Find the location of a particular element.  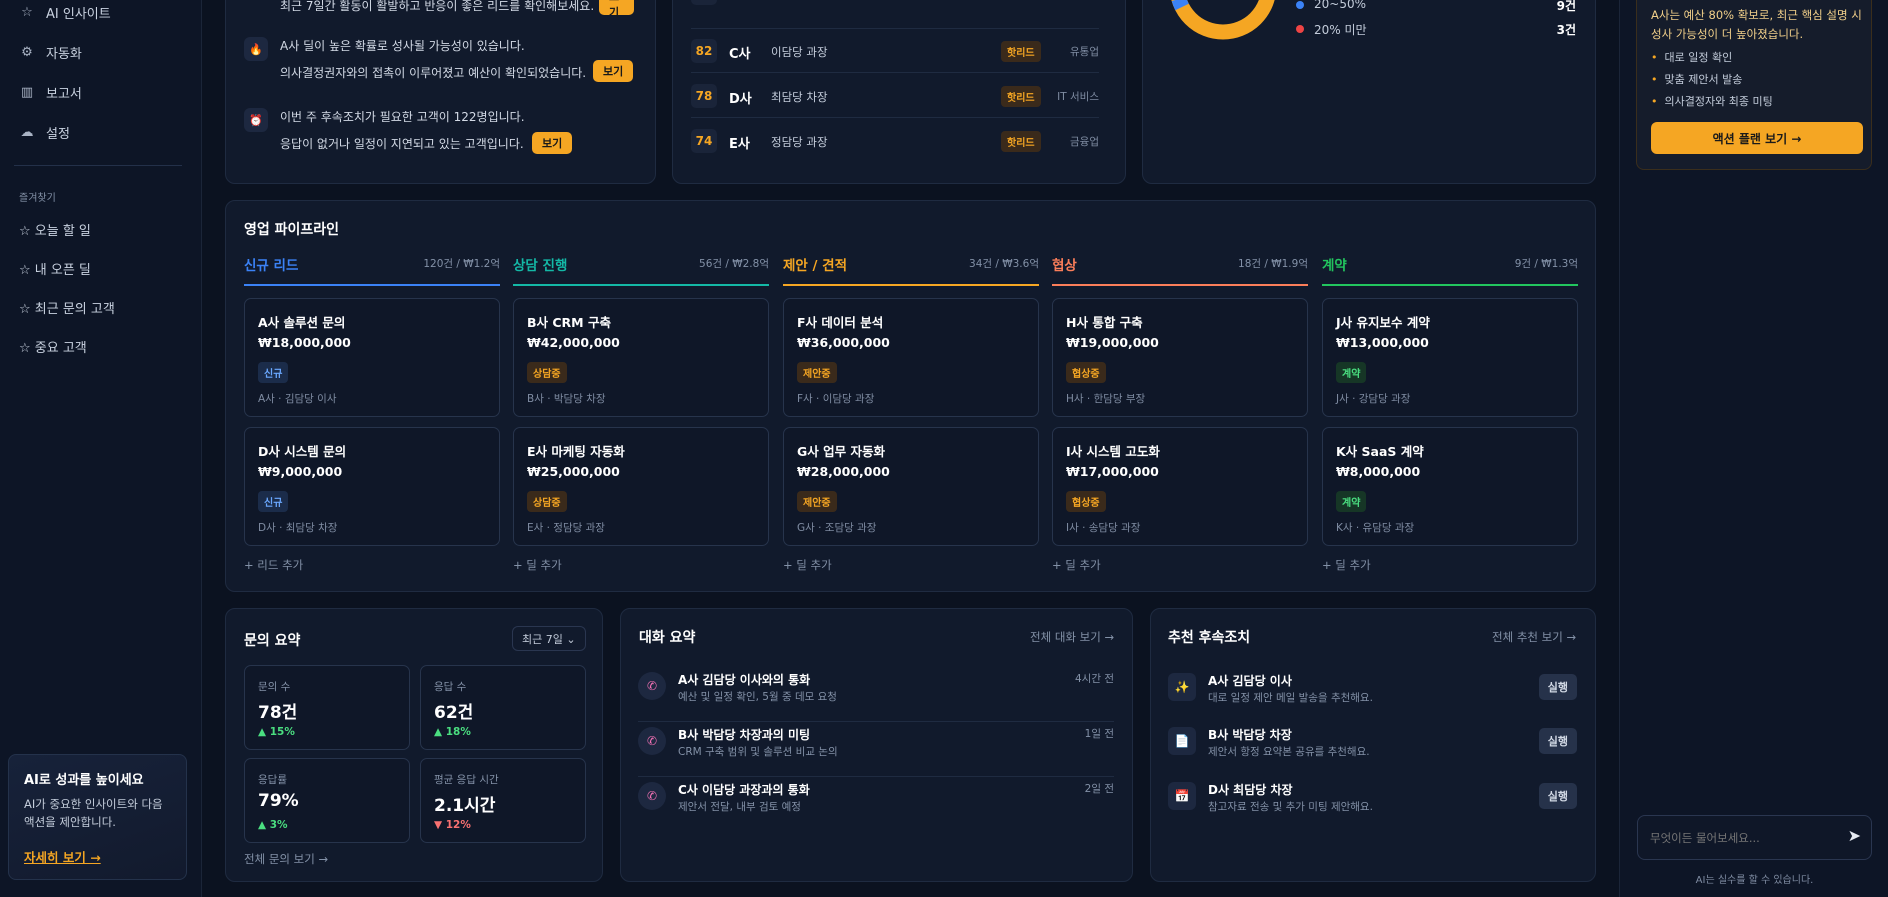

date-range-select: 최근 7일 ⌄ is located at coordinates (549, 638).